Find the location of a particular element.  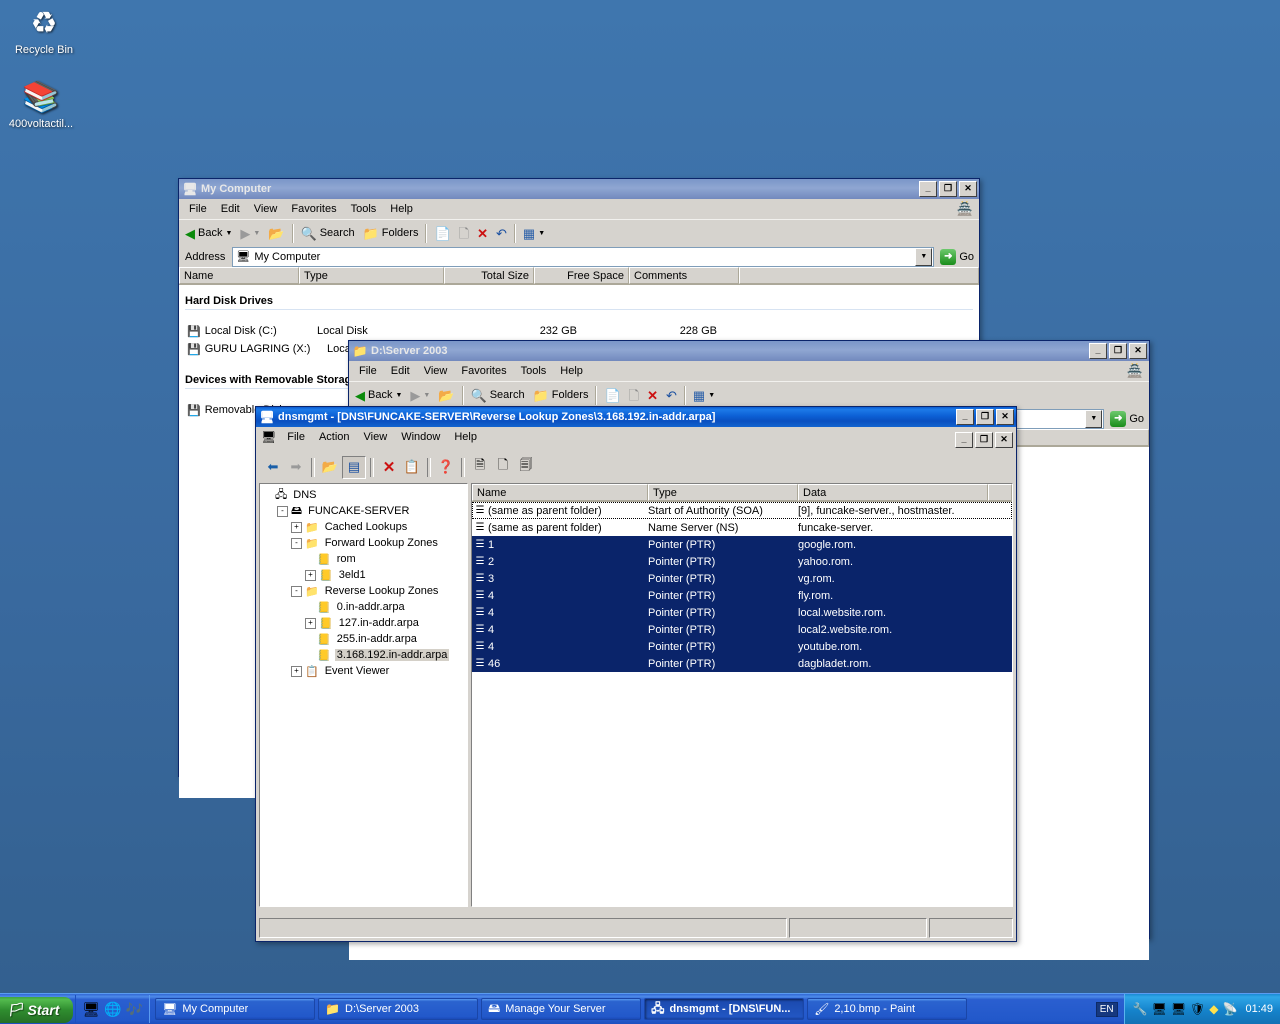

taskbar-button: 🖴 Manage Your Server is located at coordinates (561, 1009).